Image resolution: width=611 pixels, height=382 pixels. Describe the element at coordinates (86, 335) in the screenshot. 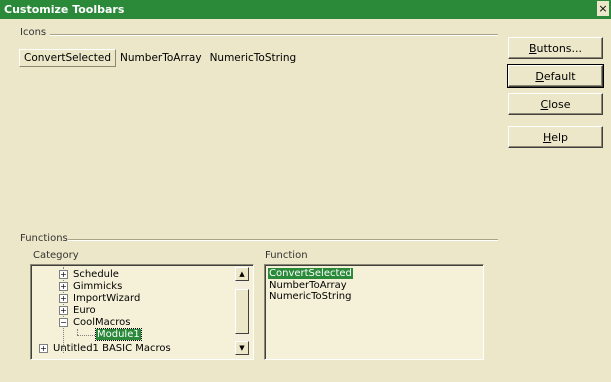

I see `tree-connector-line` at that location.